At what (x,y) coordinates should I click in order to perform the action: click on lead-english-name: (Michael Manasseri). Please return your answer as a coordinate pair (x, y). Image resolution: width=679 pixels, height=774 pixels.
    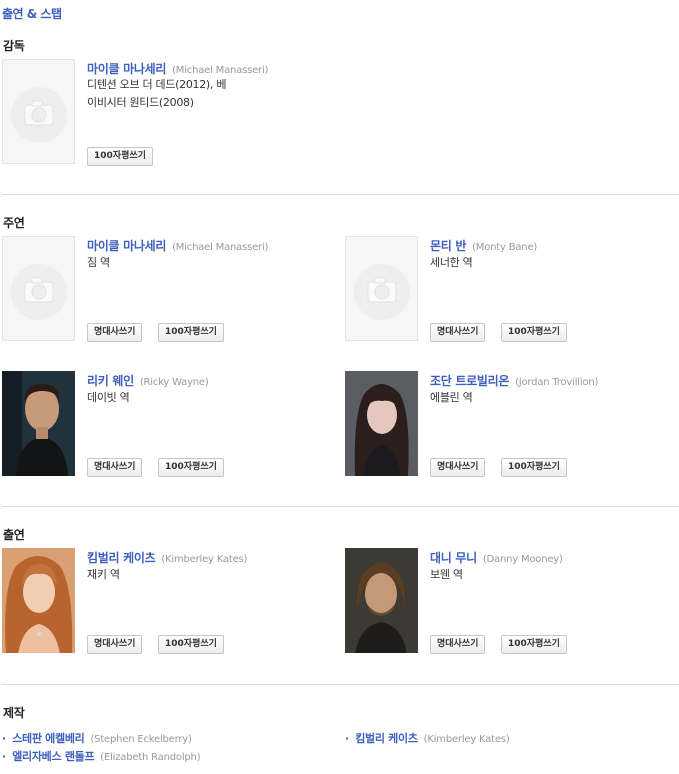
    Looking at the image, I should click on (220, 247).